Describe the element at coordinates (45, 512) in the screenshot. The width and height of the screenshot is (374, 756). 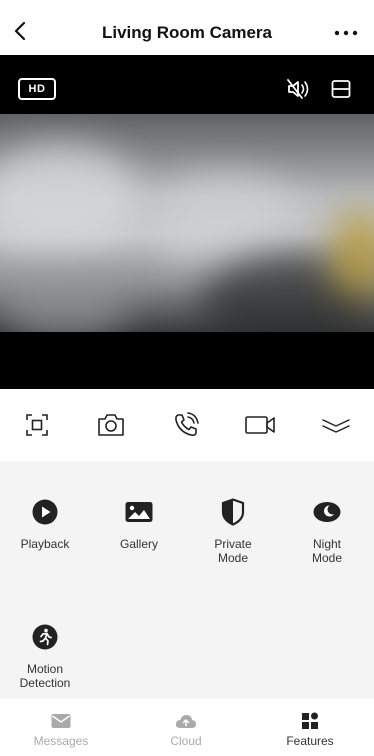
I see `play-circle-icon` at that location.